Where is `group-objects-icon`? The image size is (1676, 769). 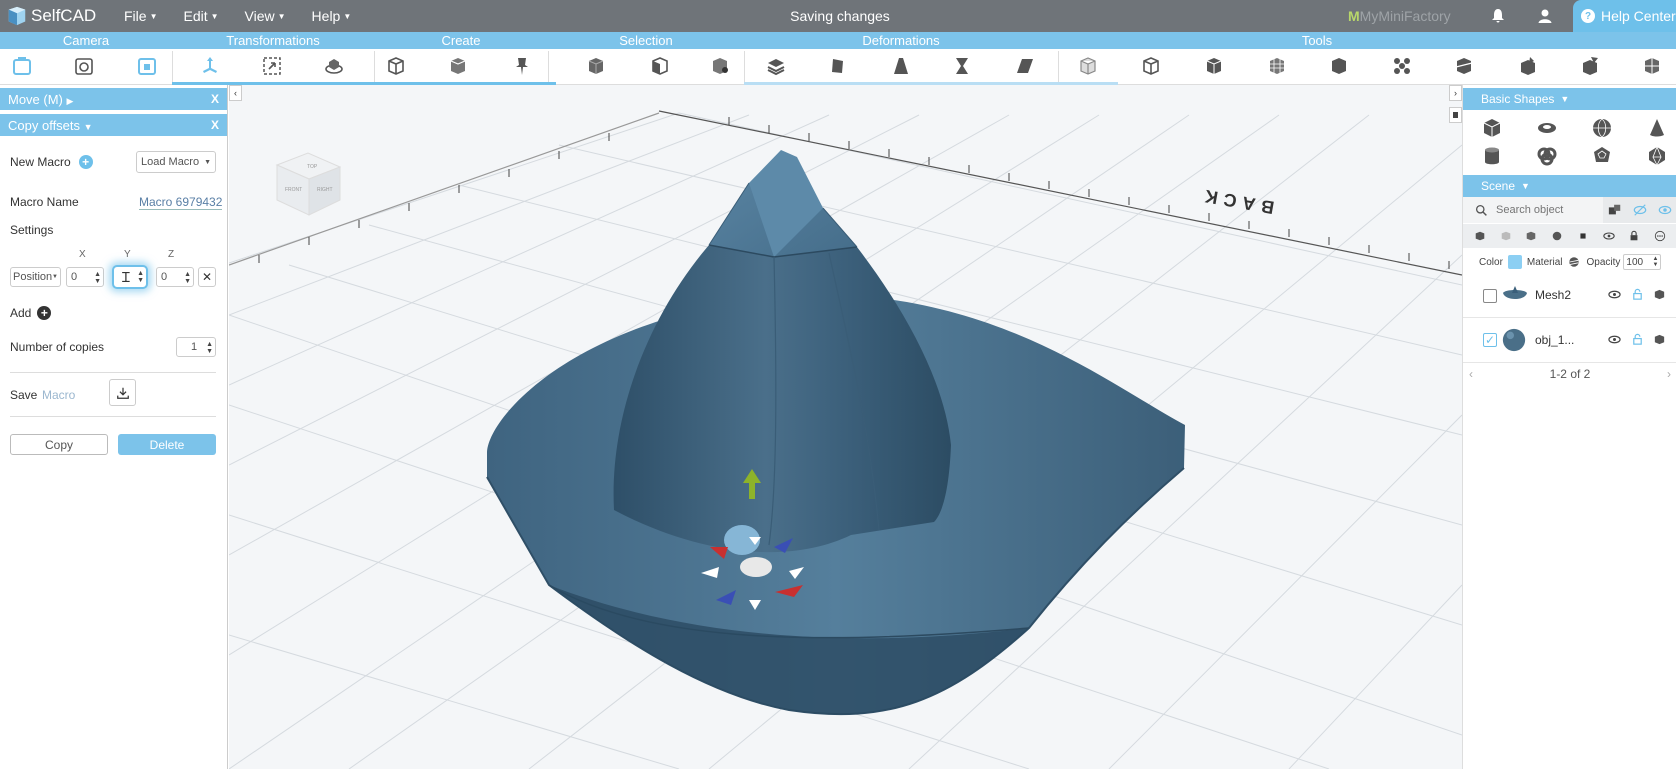 group-objects-icon is located at coordinates (1615, 210).